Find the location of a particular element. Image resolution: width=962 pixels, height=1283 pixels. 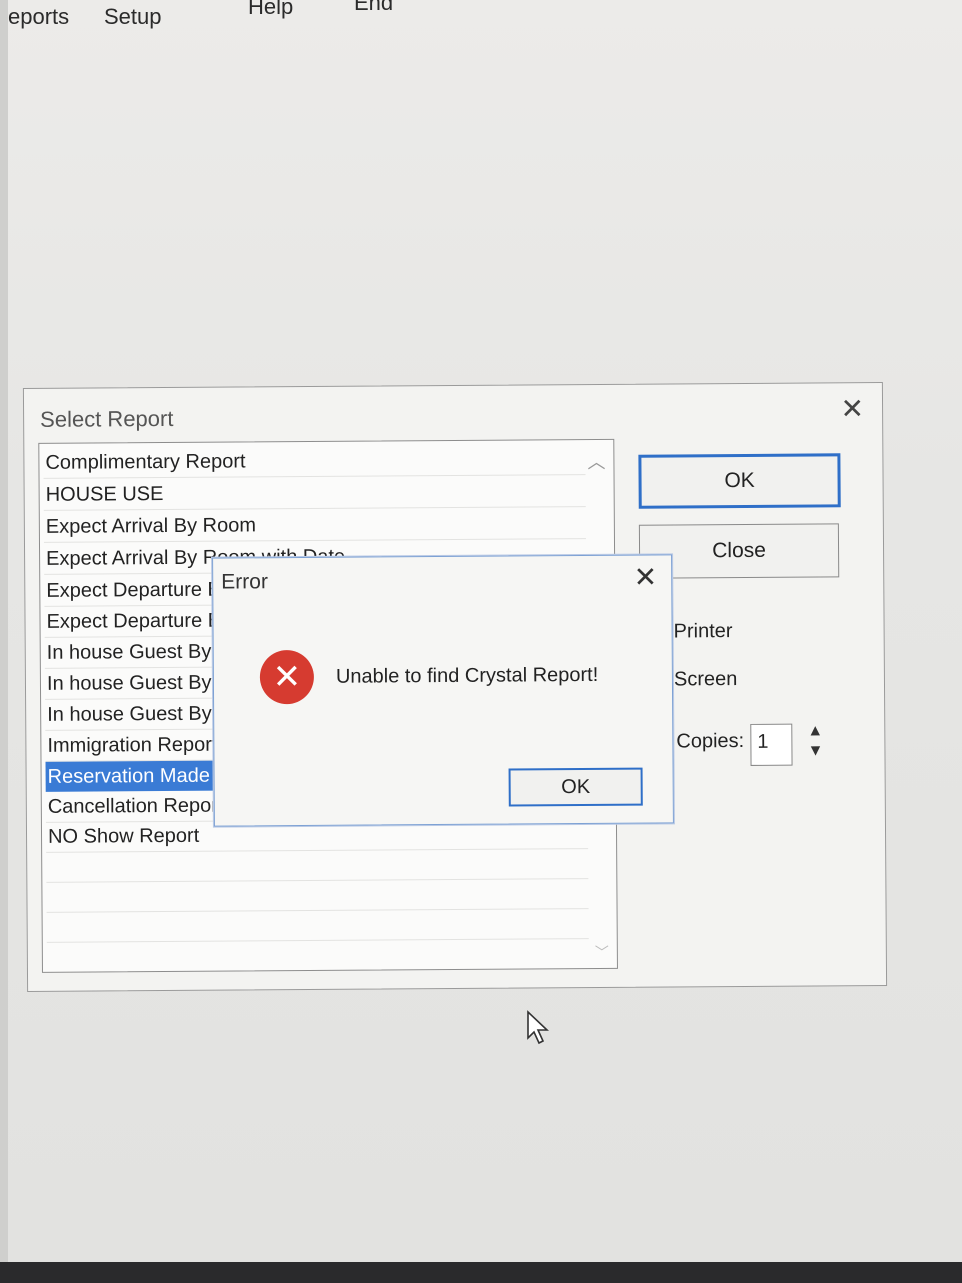

copies-input: 1 is located at coordinates (771, 744).